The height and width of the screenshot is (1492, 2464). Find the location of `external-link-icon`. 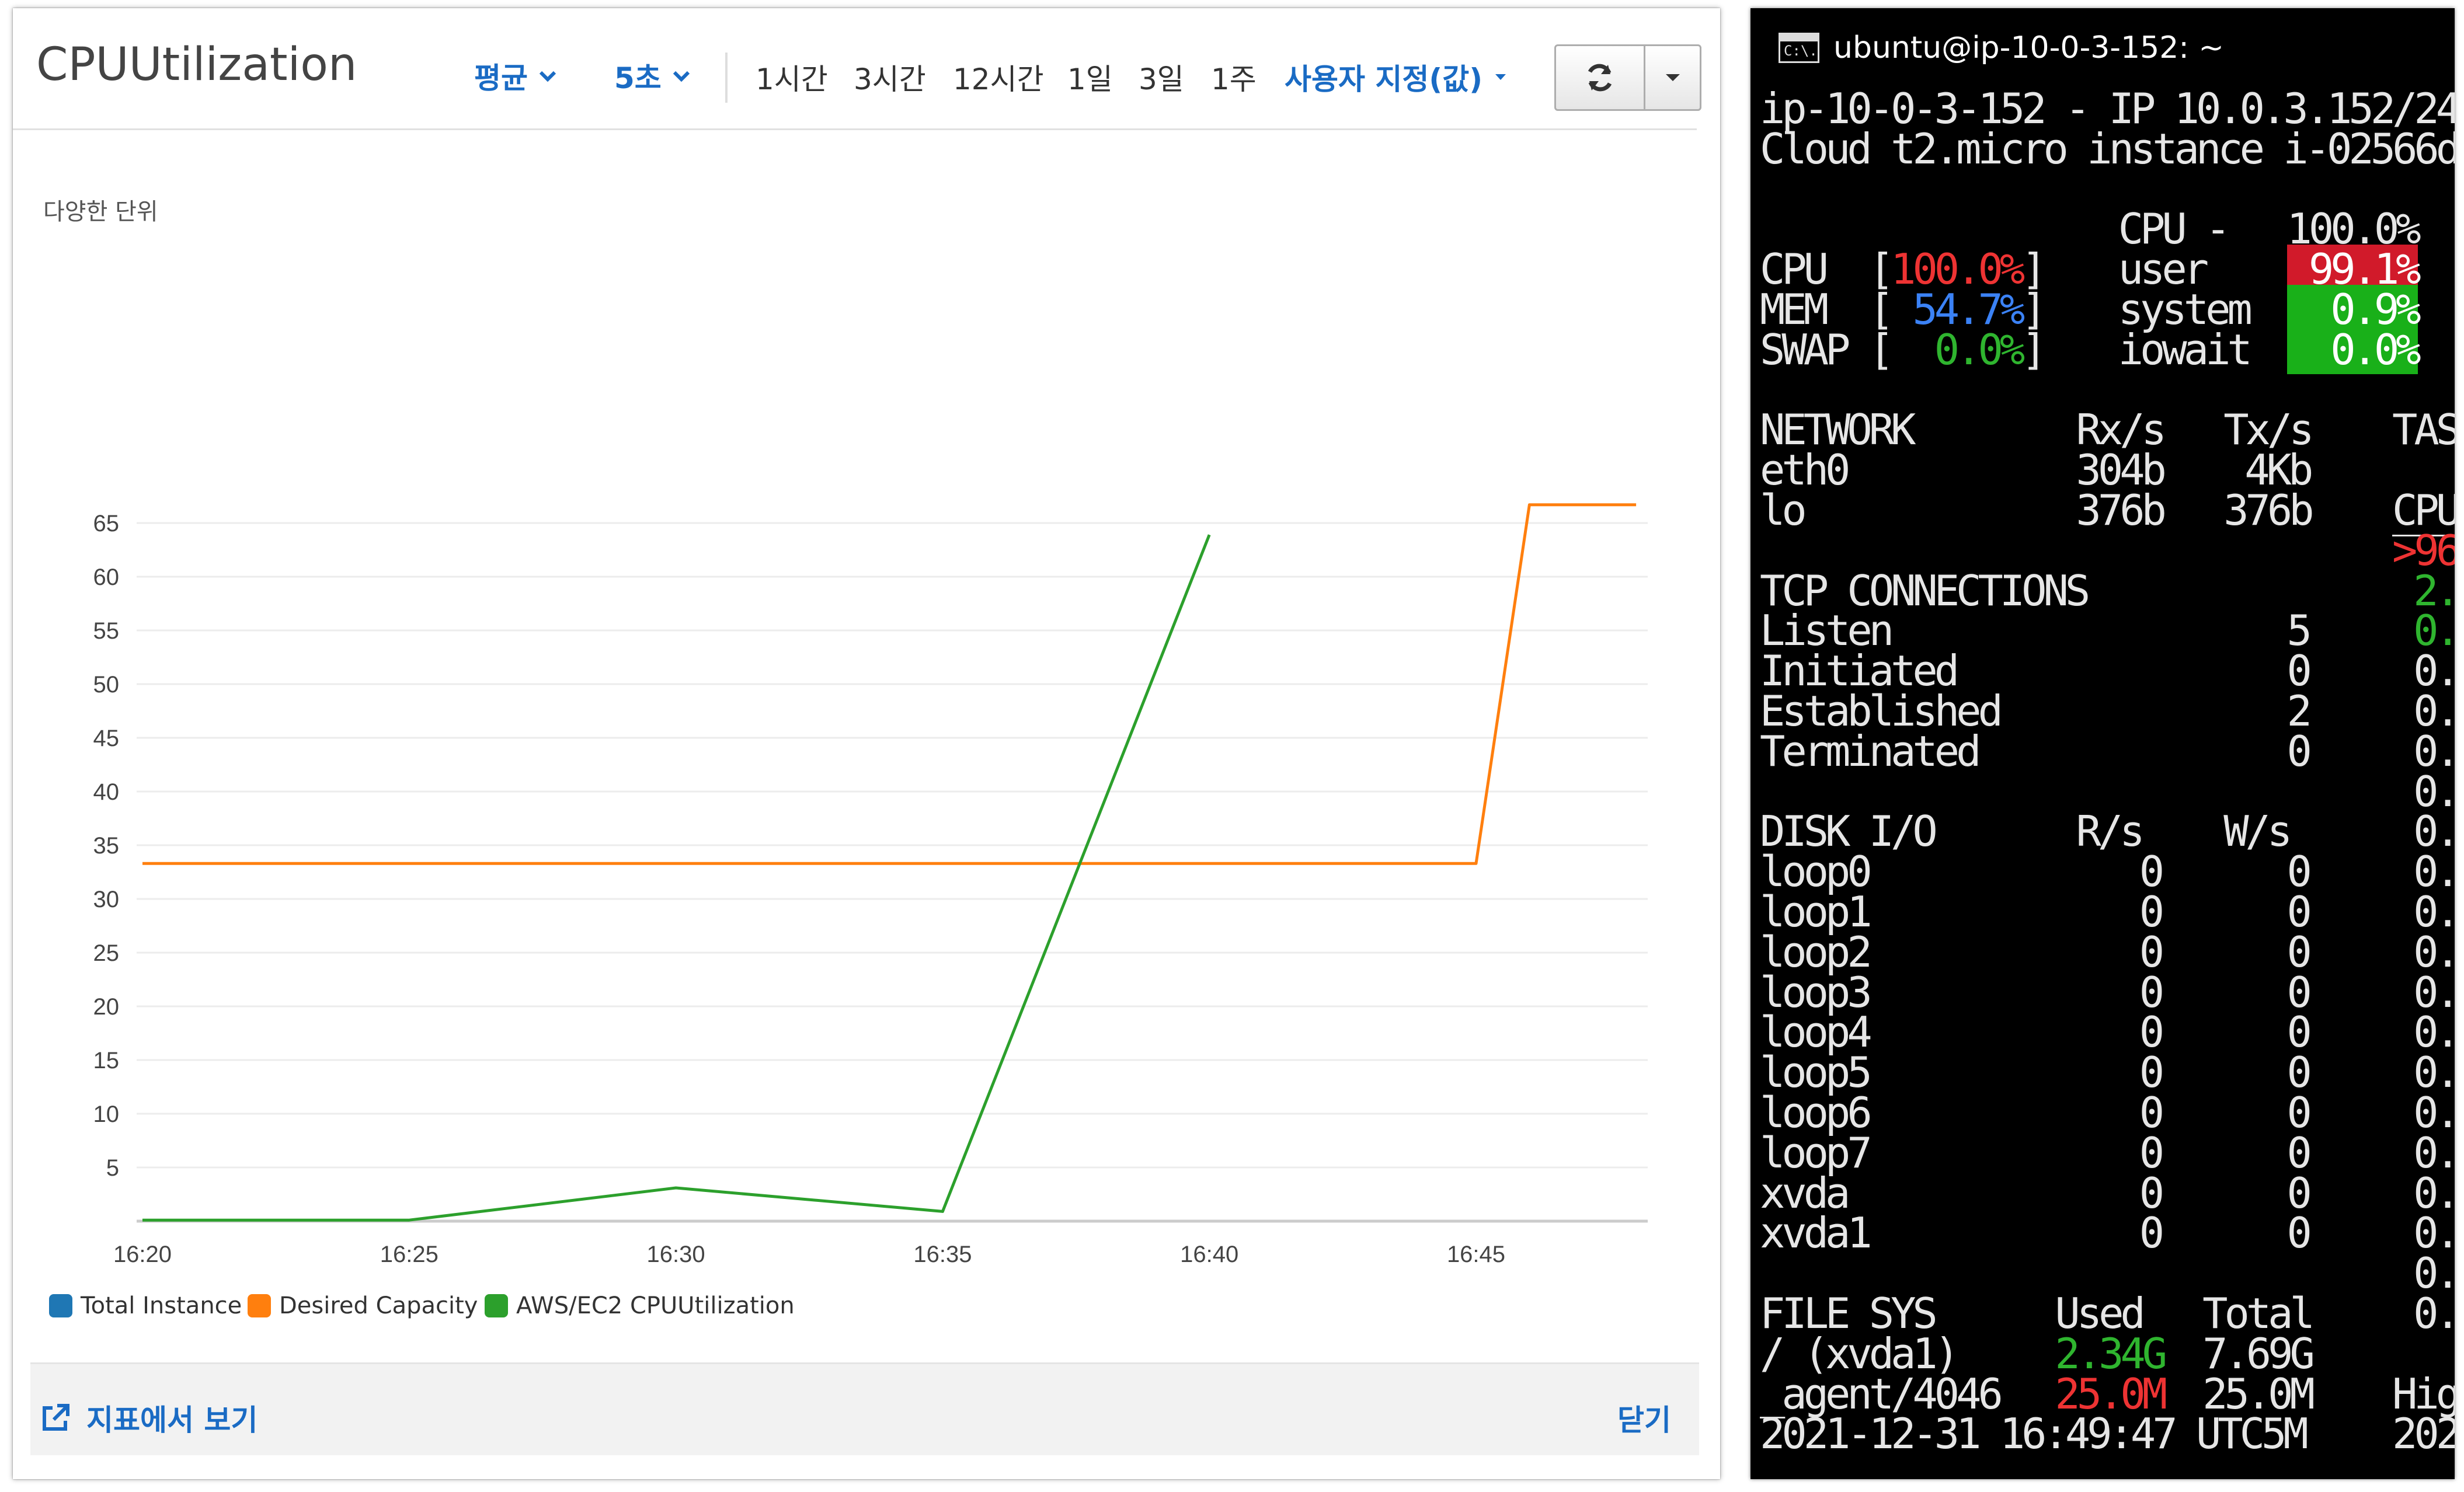

external-link-icon is located at coordinates (56, 1417).